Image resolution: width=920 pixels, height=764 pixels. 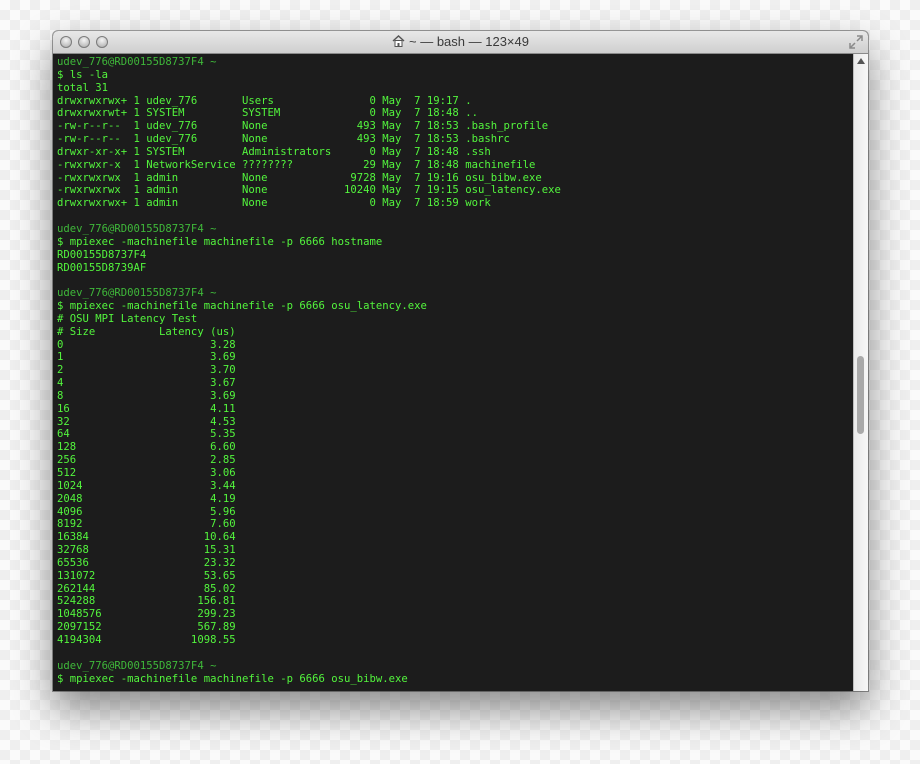 What do you see at coordinates (102, 267) in the screenshot?
I see `terminal-line: RD00155D8739AF` at bounding box center [102, 267].